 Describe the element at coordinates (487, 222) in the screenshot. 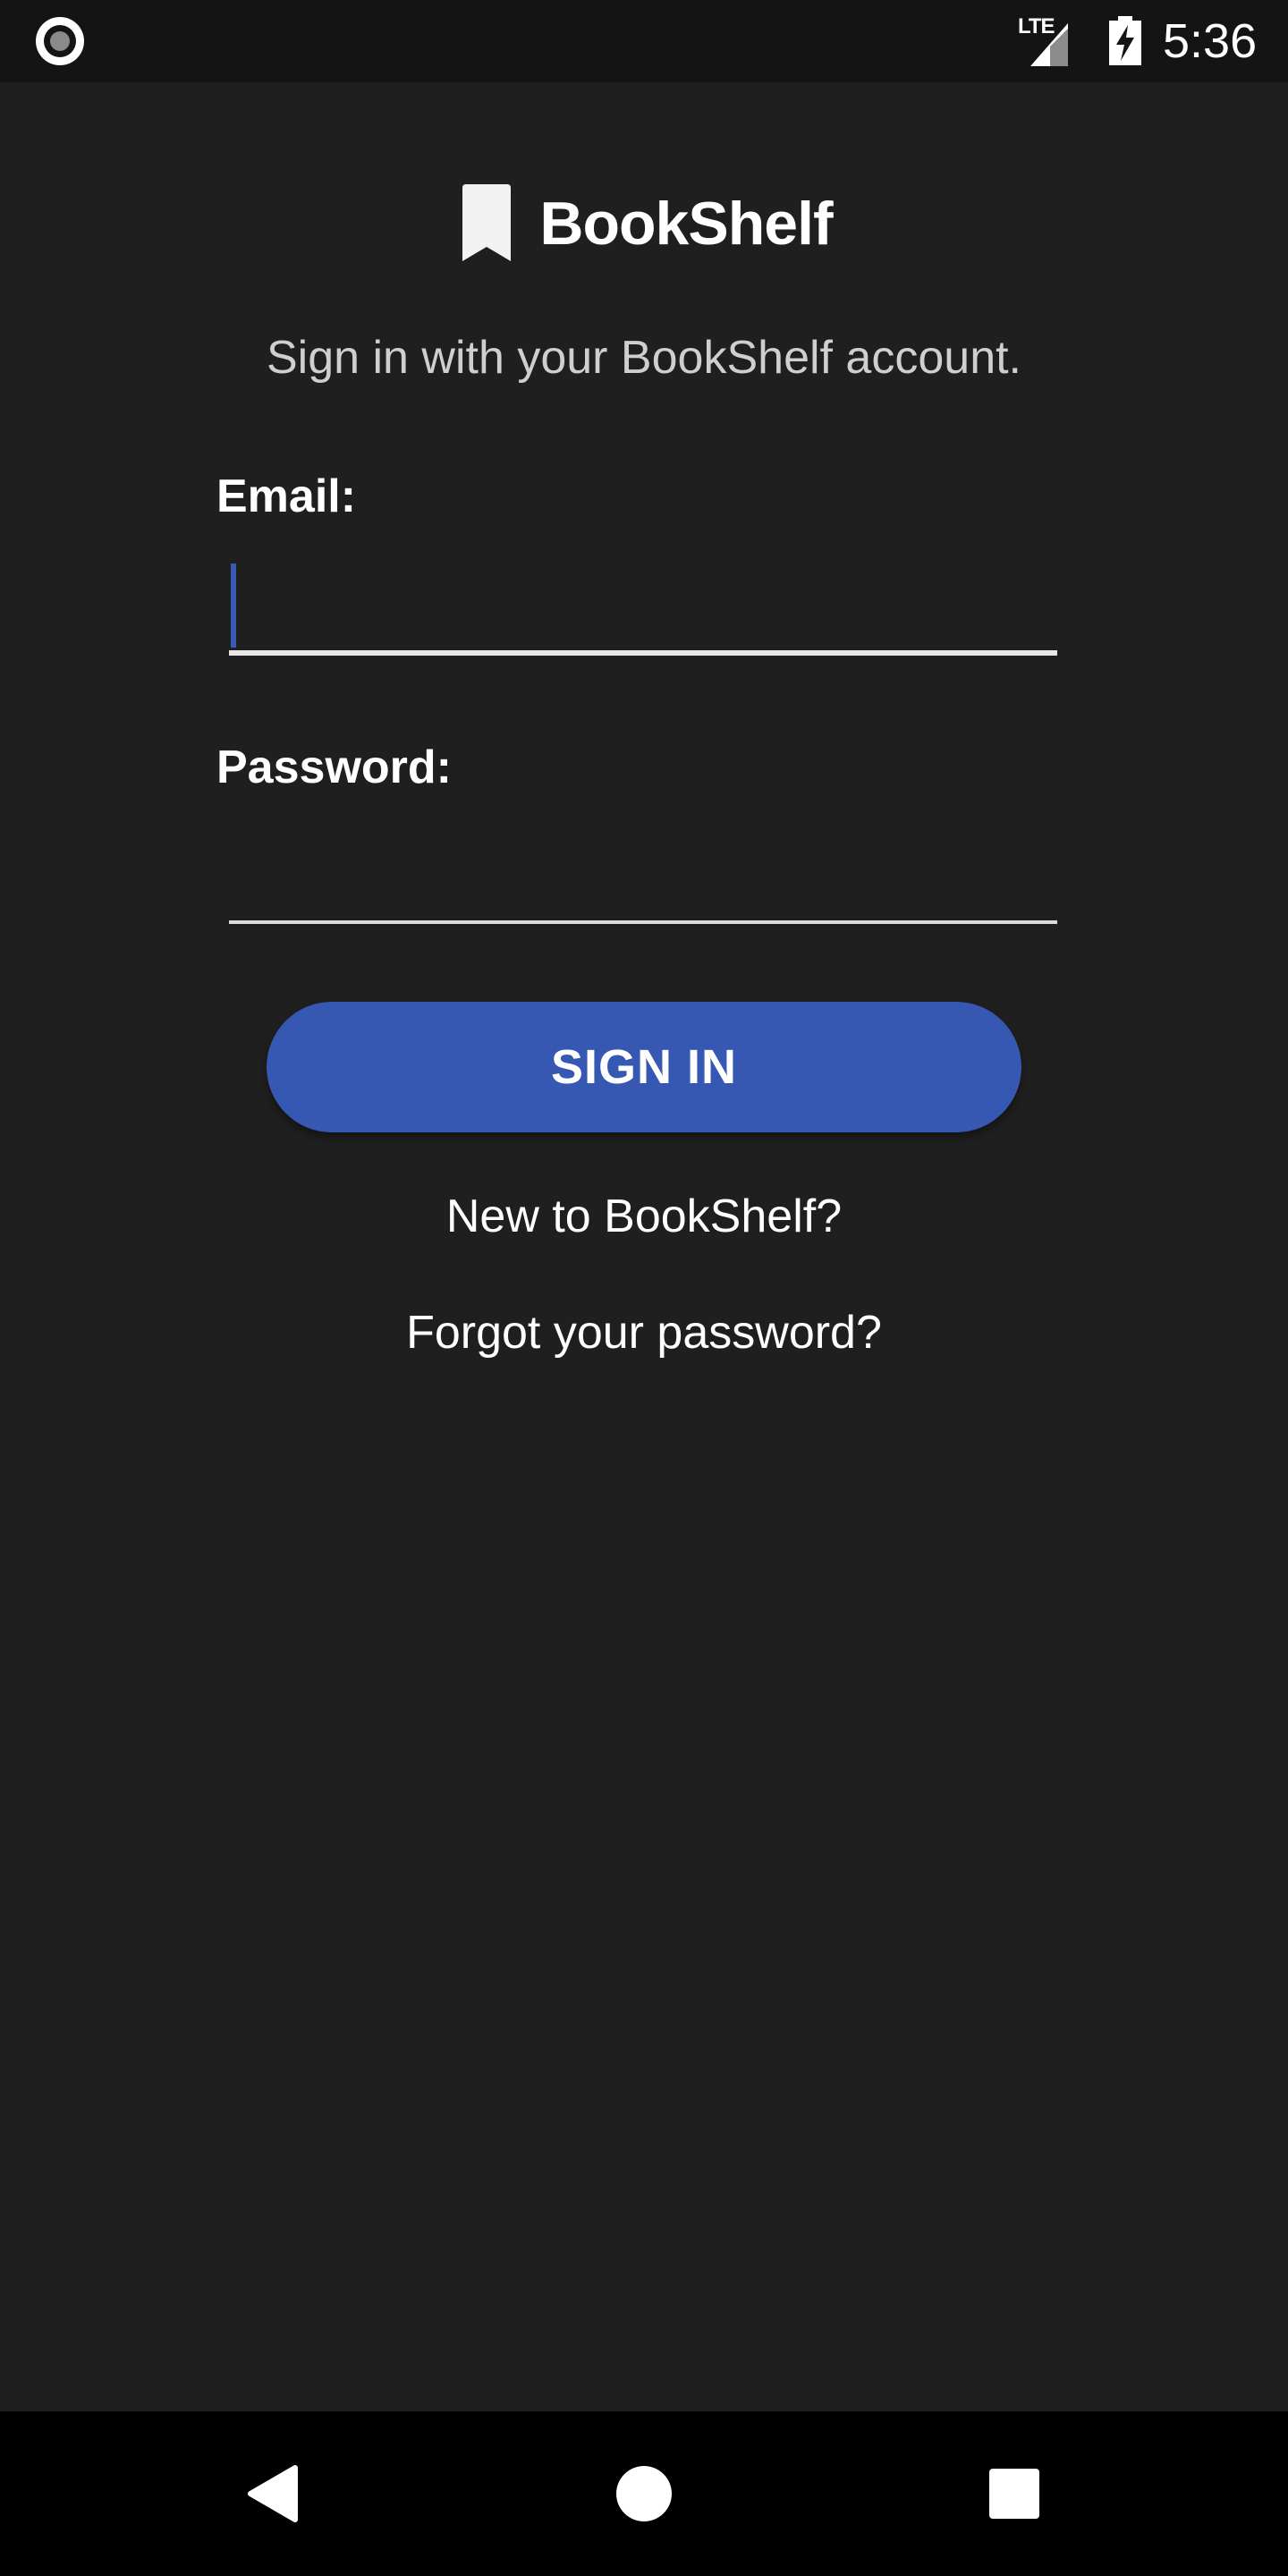

I see `bookmark-icon` at that location.